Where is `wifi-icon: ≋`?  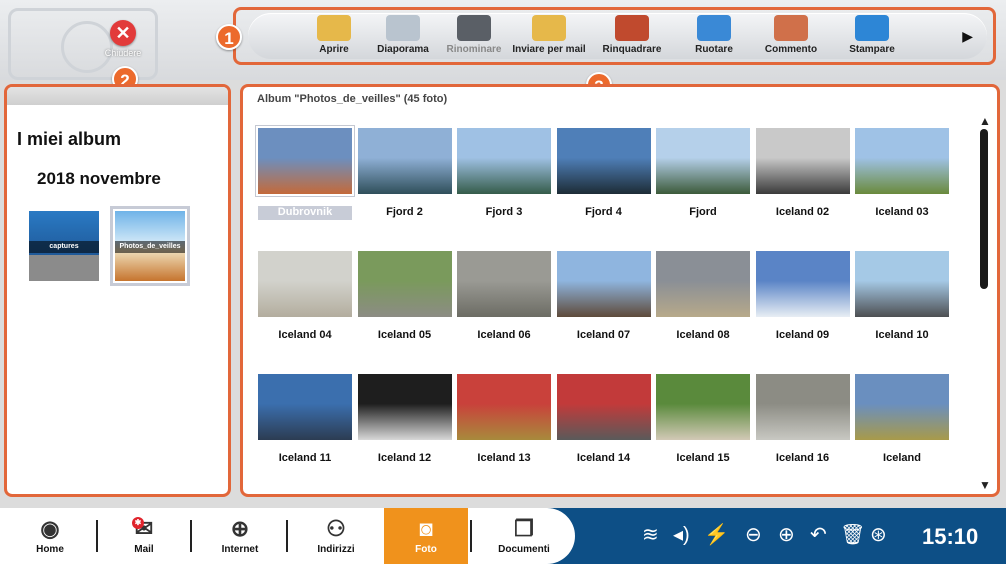
wifi-icon: ≋ is located at coordinates (650, 535).